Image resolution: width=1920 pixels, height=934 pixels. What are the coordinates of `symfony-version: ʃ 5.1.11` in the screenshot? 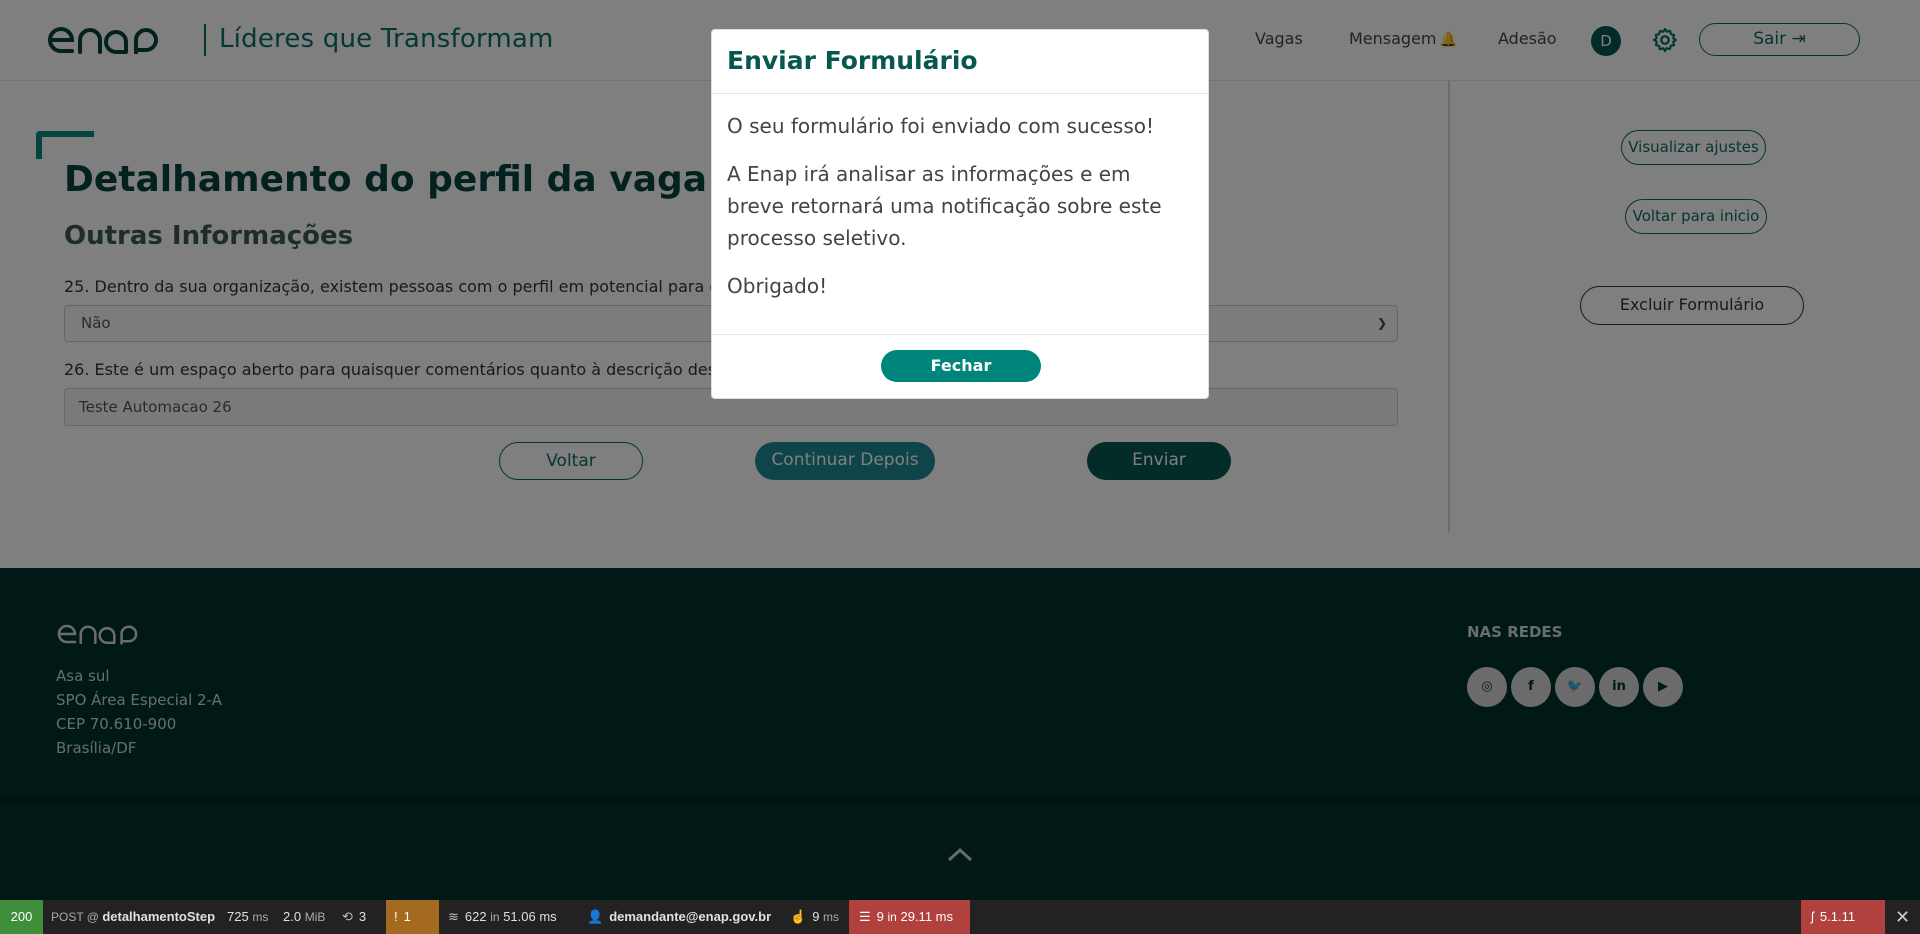 It's located at (1843, 917).